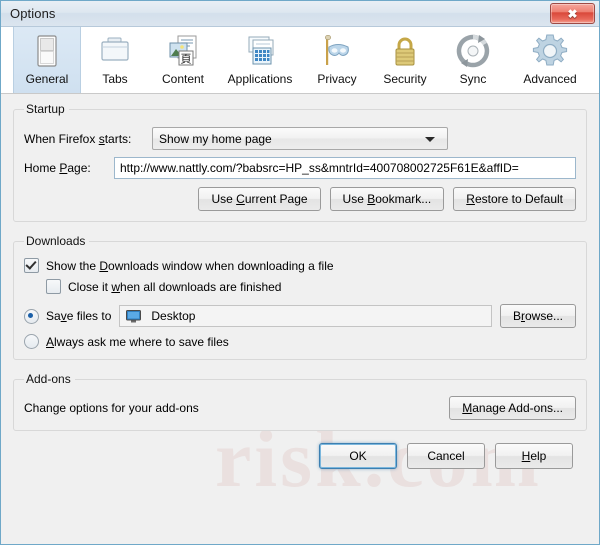  I want to click on home-page-label: Home Page:, so click(57, 168).